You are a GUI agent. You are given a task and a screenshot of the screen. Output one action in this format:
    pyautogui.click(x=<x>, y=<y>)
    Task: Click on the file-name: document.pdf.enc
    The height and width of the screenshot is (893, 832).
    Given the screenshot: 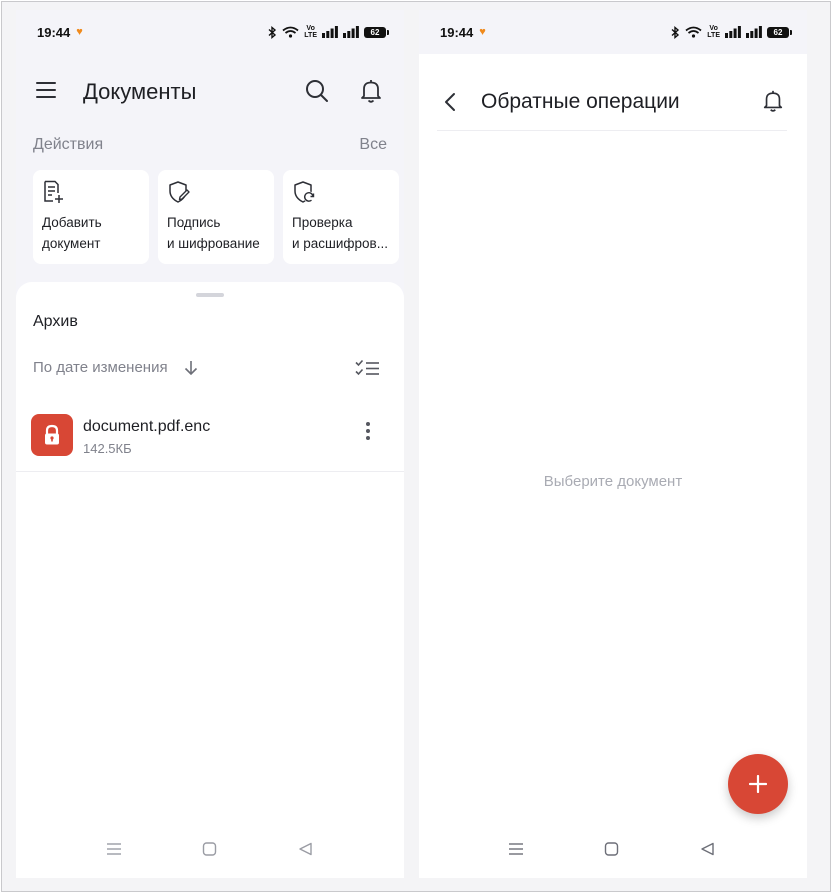 What is the action you would take?
    pyautogui.click(x=147, y=426)
    